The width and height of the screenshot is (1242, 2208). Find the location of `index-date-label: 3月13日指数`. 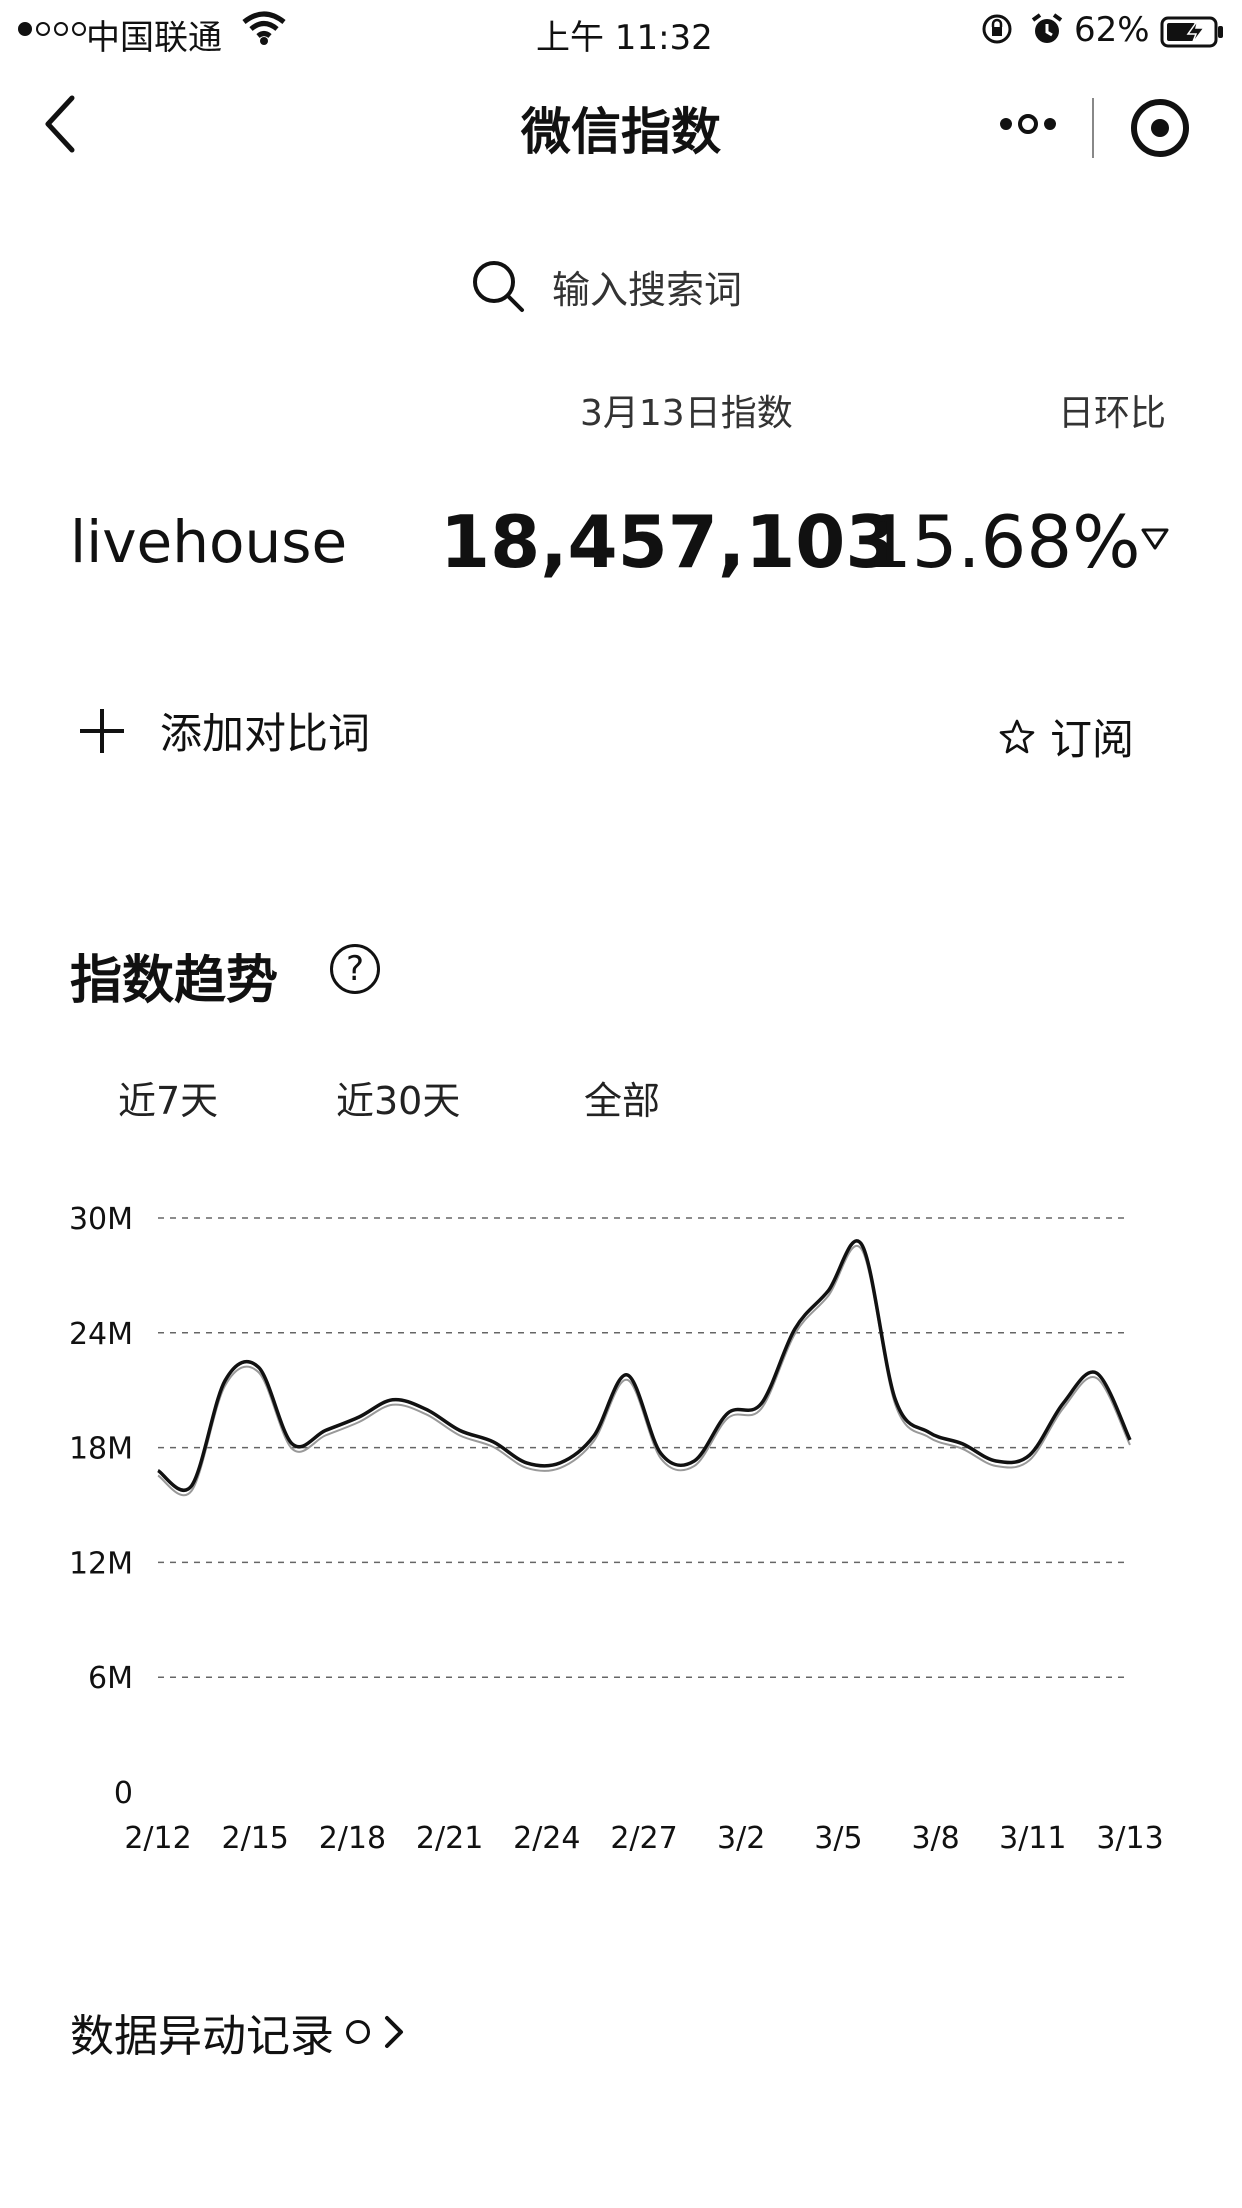

index-date-label: 3月13日指数 is located at coordinates (686, 413).